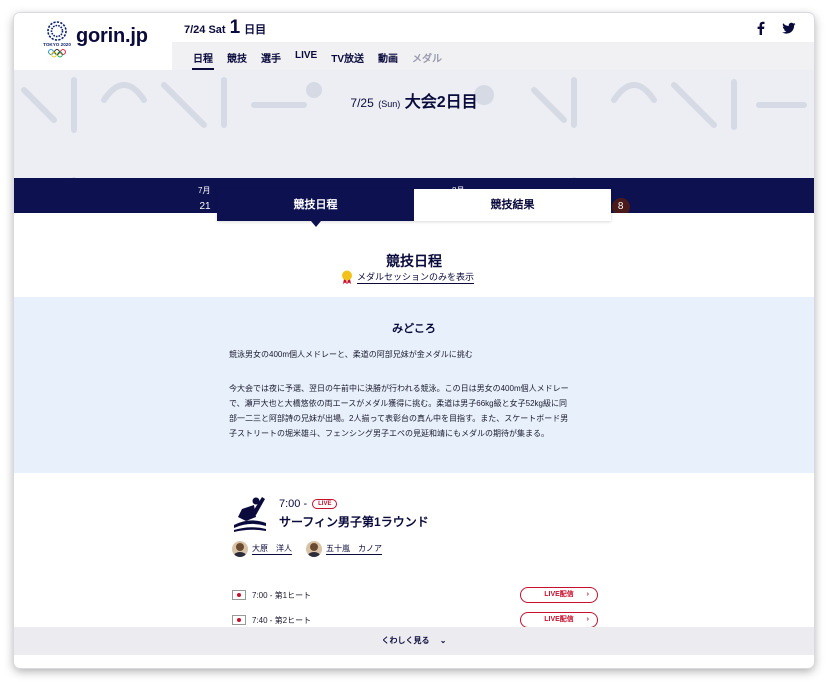  What do you see at coordinates (416, 278) in the screenshot?
I see `medal-sessions-link-text: メダルセッションのみを表示` at bounding box center [416, 278].